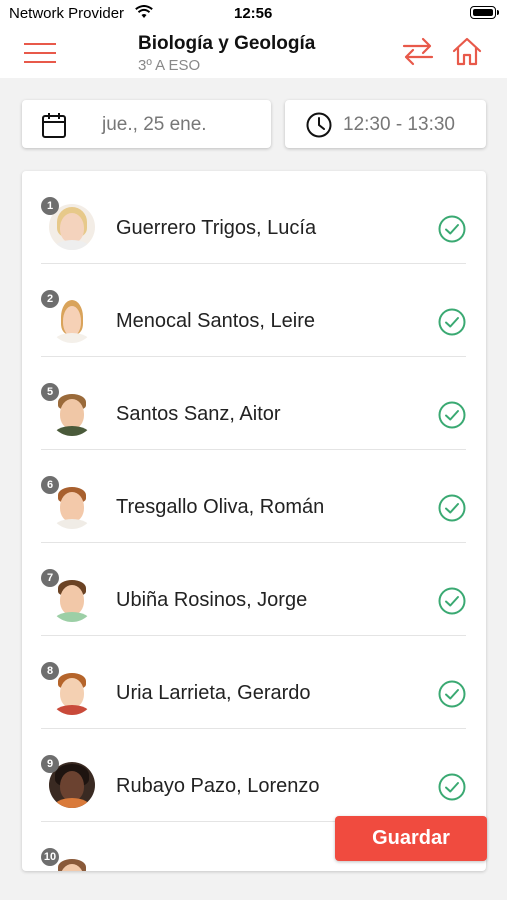 This screenshot has height=900, width=507. Describe the element at coordinates (399, 124) in the screenshot. I see `time-value: 12:30 - 13:30` at that location.